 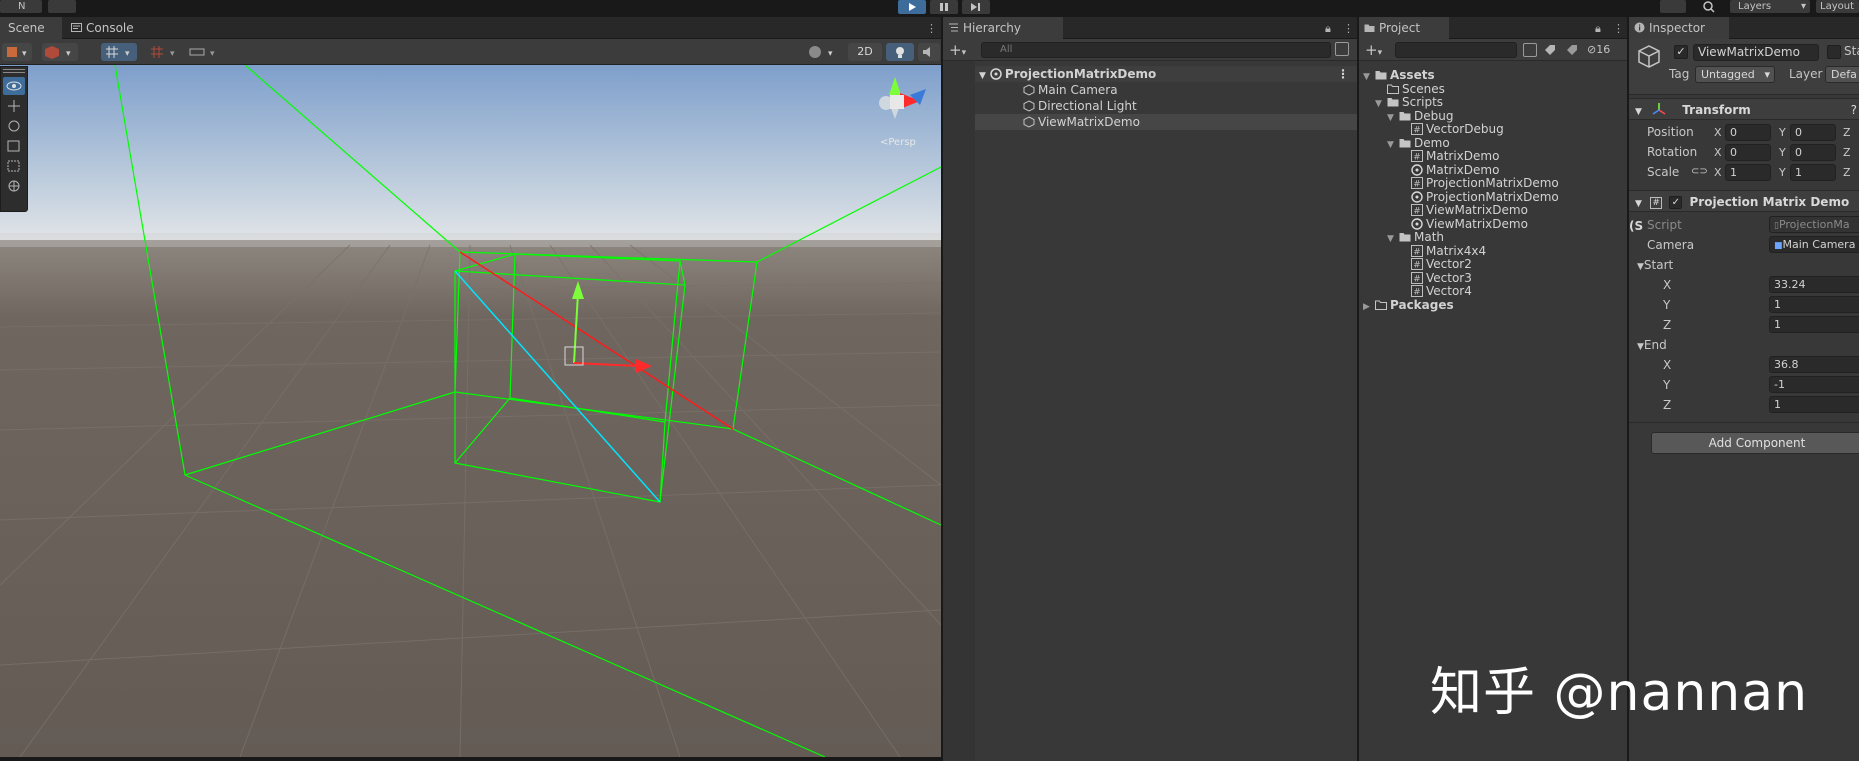 I want to click on project-tree-item: # Vector3, so click(x=1493, y=278).